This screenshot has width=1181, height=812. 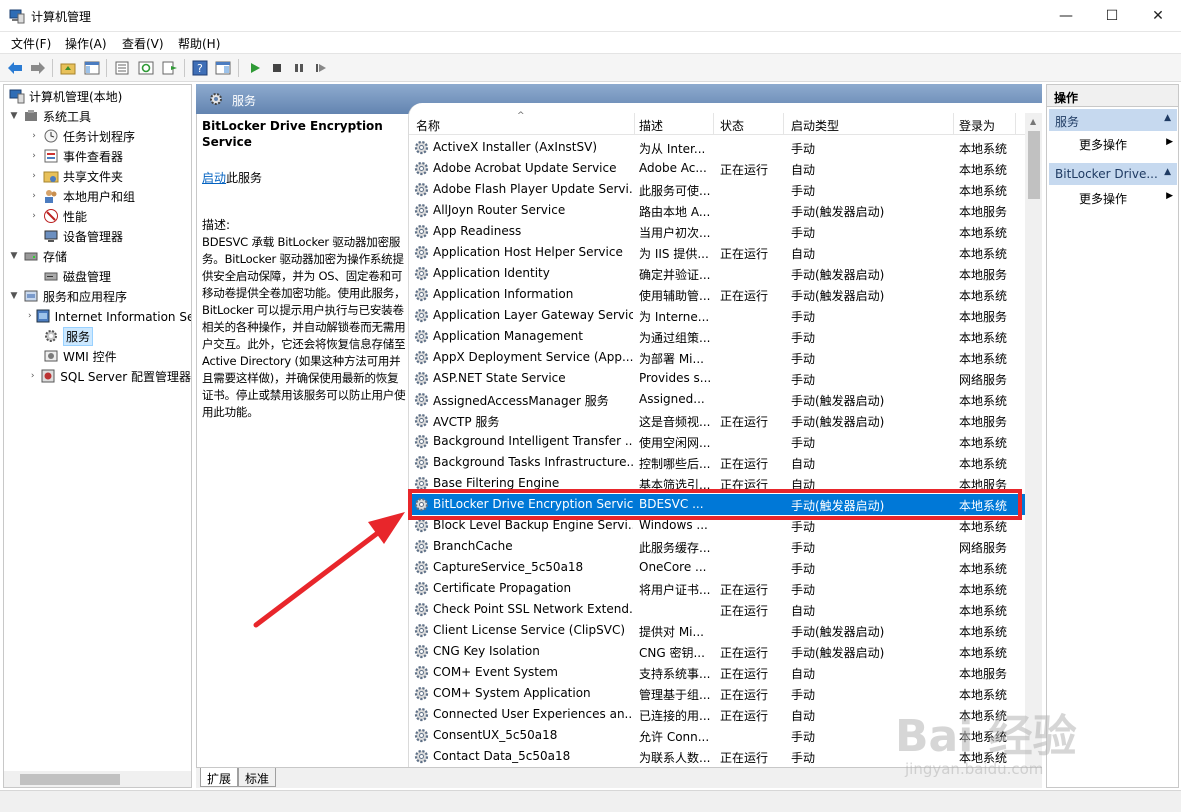 I want to click on tree-item-wmi: WMI 控件, so click(x=97, y=356).